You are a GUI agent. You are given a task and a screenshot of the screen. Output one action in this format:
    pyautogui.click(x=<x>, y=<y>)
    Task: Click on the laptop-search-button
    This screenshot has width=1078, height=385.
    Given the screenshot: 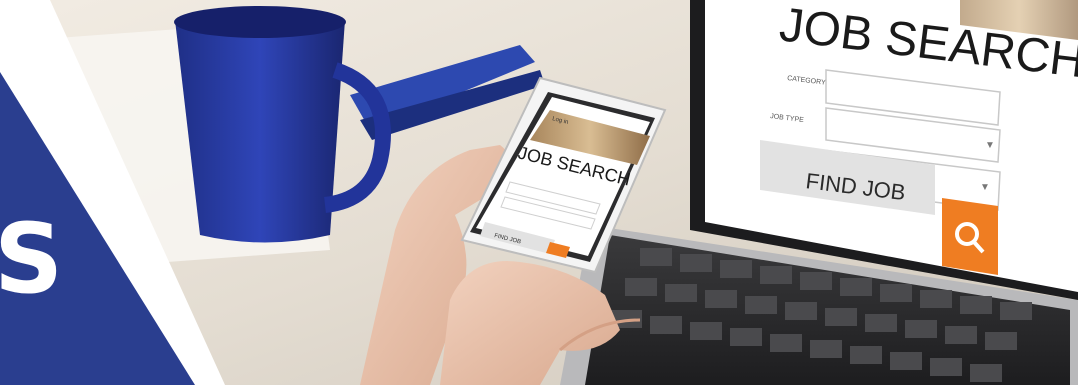 What is the action you would take?
    pyautogui.click(x=970, y=236)
    